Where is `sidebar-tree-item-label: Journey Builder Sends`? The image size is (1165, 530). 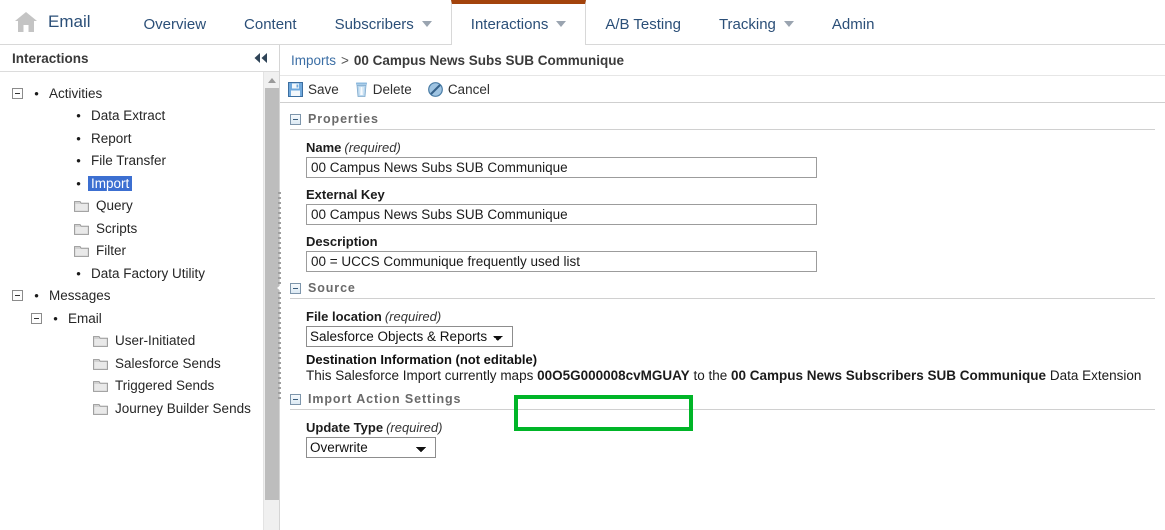
sidebar-tree-item-label: Journey Builder Sends is located at coordinates (183, 408).